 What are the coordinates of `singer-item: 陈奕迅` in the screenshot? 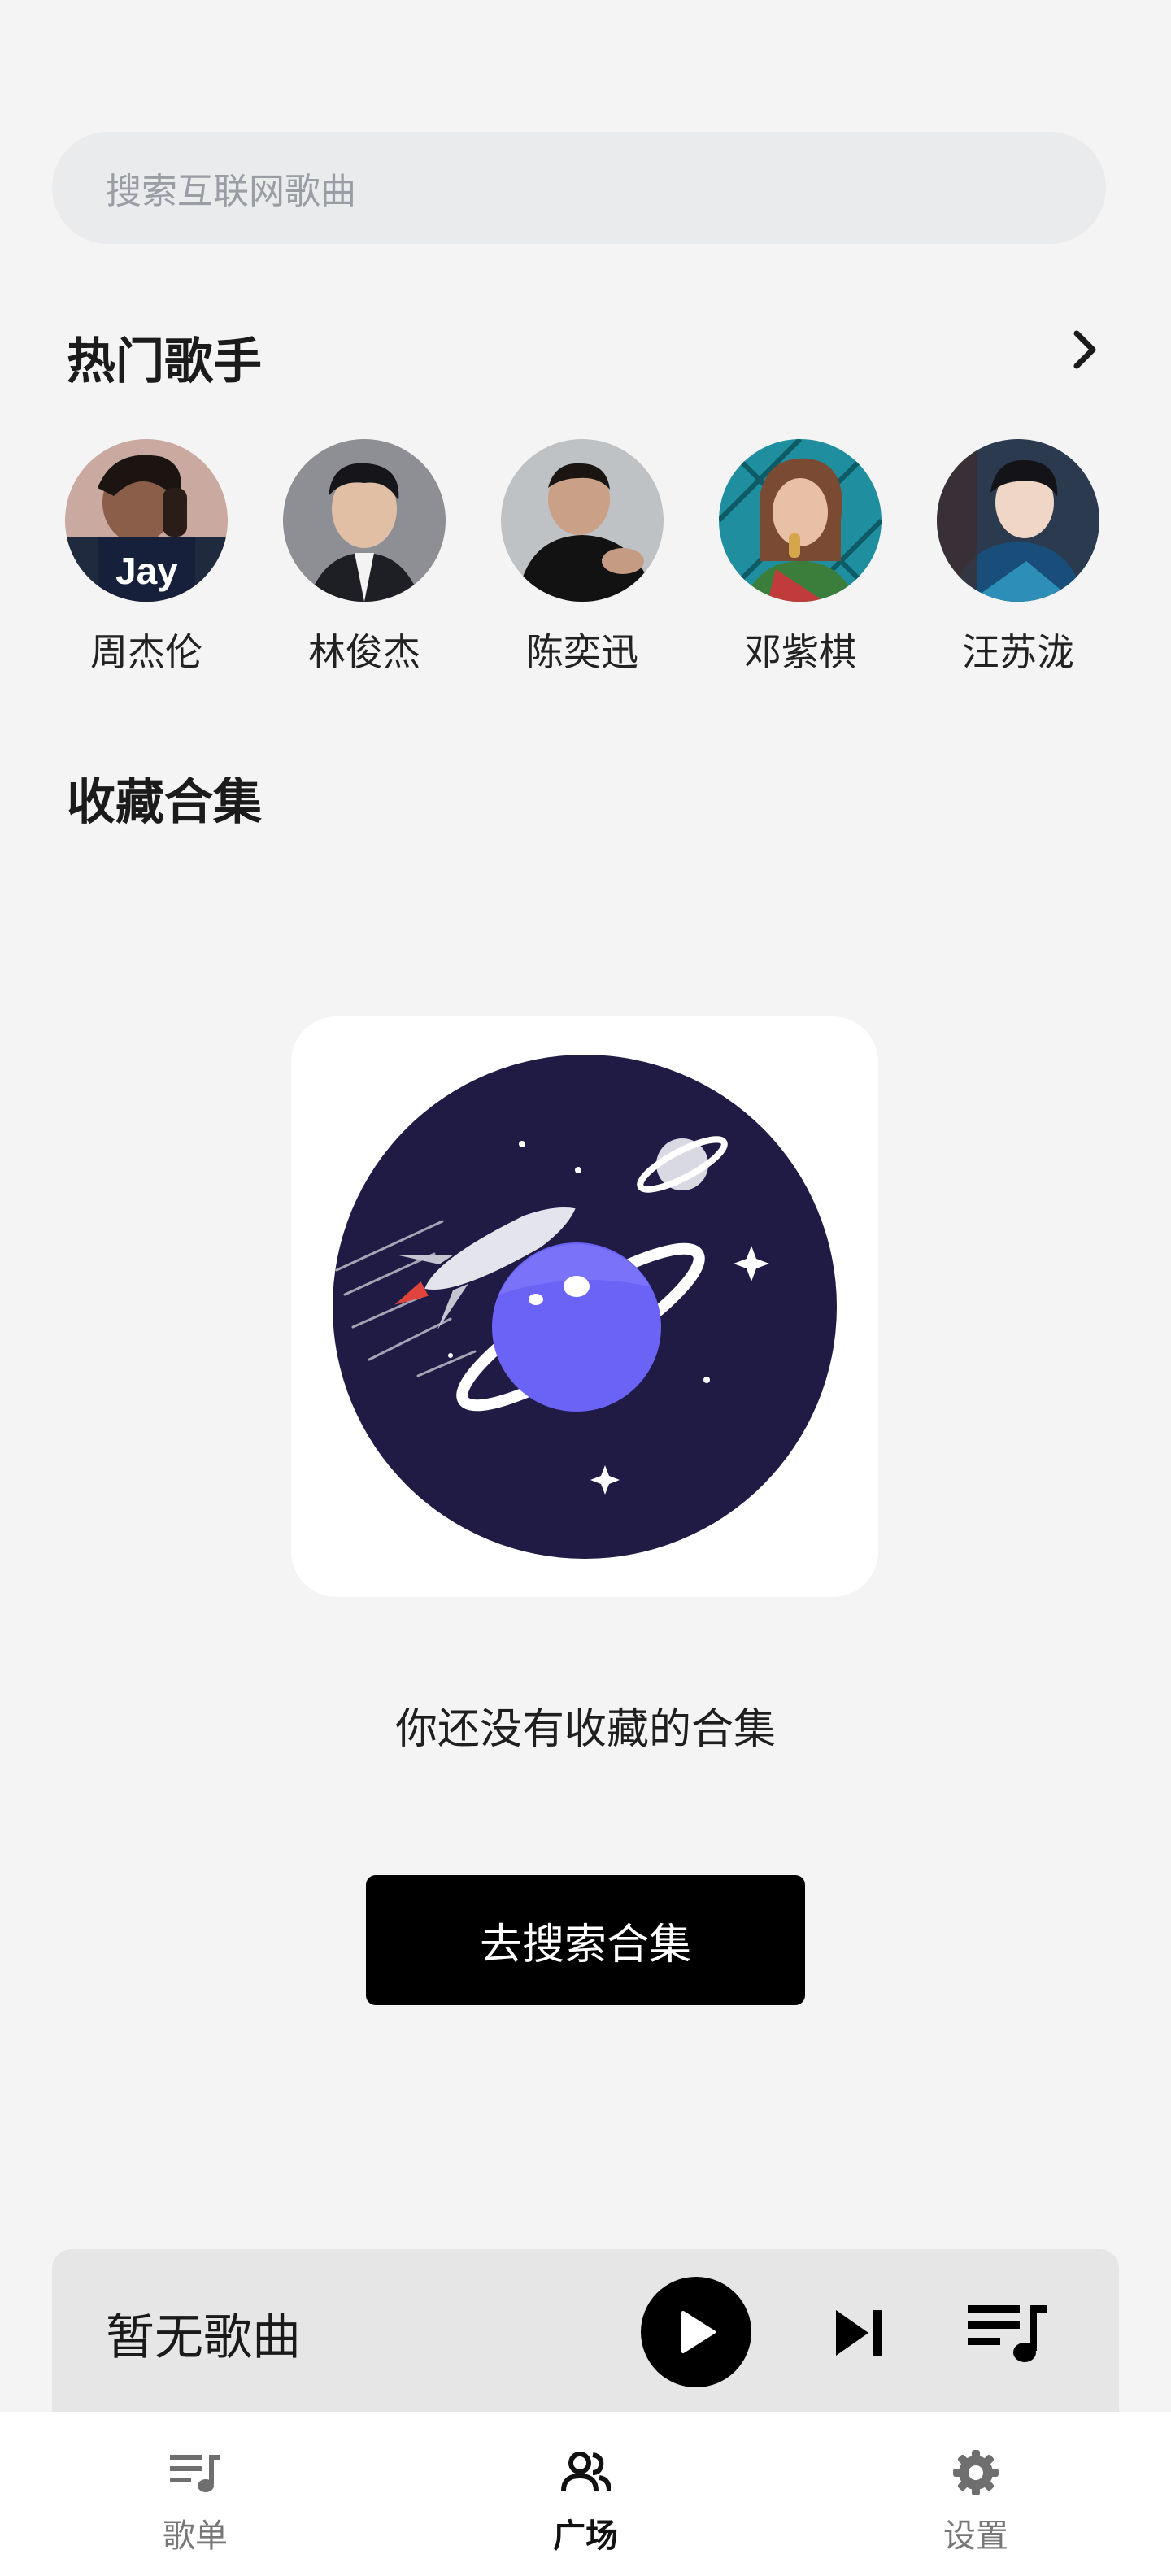 It's located at (583, 558).